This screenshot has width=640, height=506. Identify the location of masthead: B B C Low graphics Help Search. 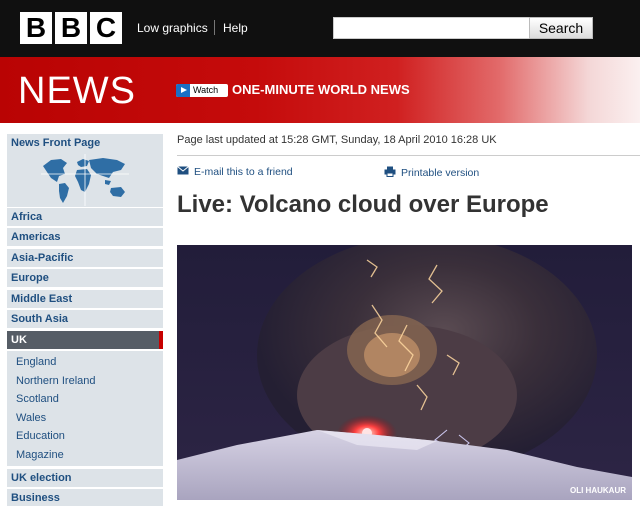
(320, 28).